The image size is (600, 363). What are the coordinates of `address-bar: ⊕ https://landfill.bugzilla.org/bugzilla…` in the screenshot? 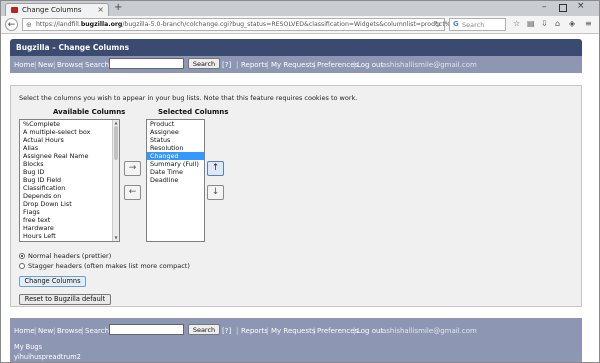 It's located at (242, 24).